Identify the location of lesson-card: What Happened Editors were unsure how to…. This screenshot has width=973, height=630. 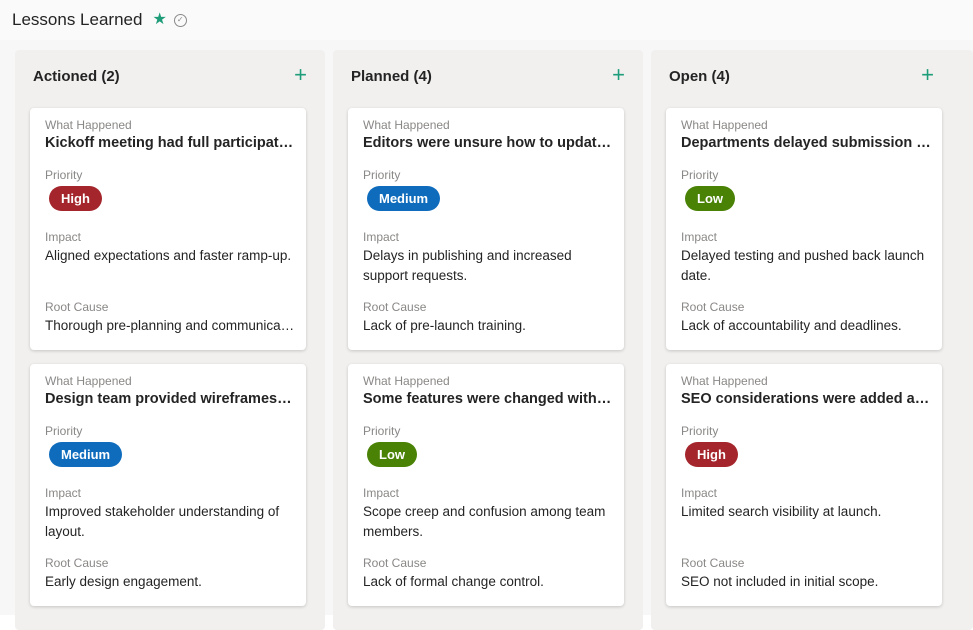
(486, 229).